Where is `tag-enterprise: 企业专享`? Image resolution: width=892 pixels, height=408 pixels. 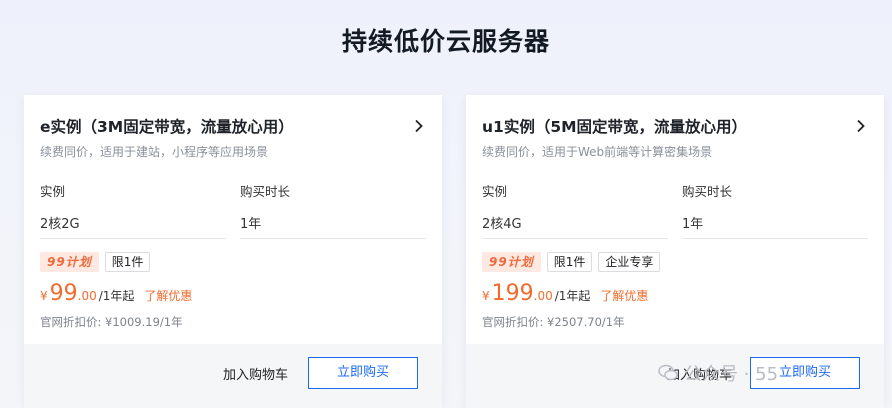
tag-enterprise: 企业专享 is located at coordinates (629, 262).